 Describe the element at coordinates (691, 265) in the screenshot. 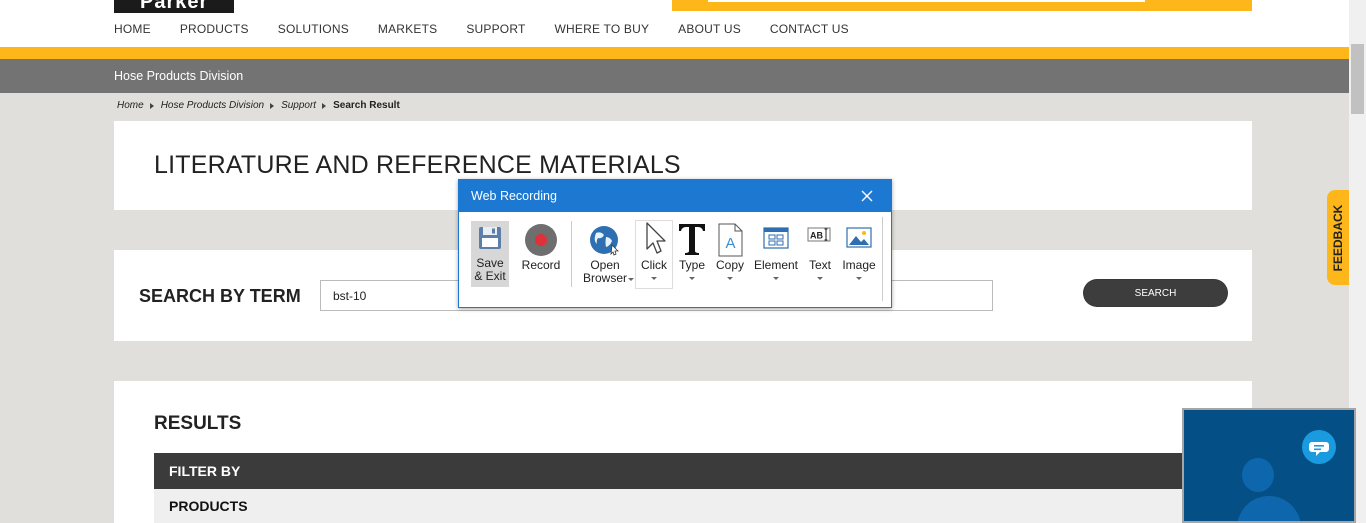

I see `type-label: Type` at that location.